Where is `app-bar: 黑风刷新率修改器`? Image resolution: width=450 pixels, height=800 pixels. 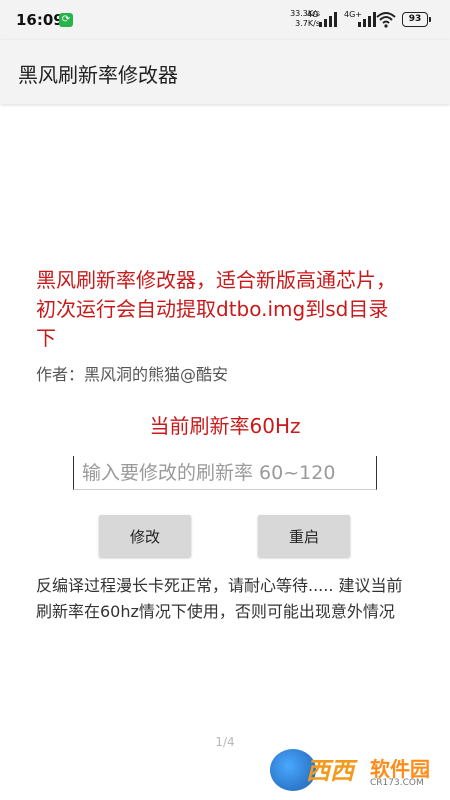 app-bar: 黑风刷新率修改器 is located at coordinates (225, 72).